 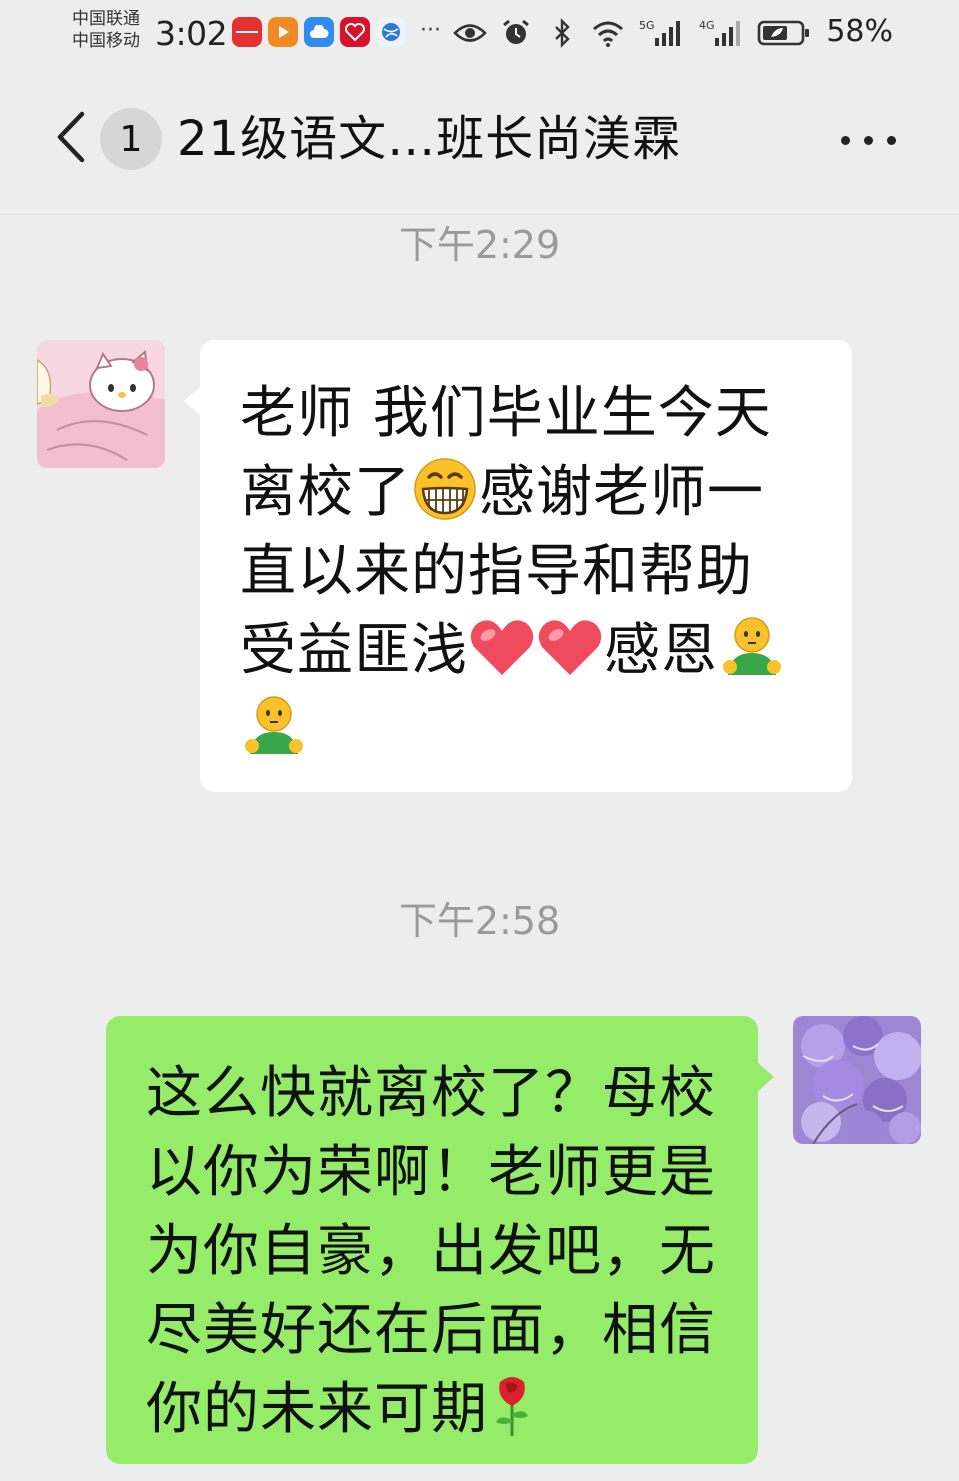 What do you see at coordinates (661, 33) in the screenshot?
I see `signal-5g-icon: 5G` at bounding box center [661, 33].